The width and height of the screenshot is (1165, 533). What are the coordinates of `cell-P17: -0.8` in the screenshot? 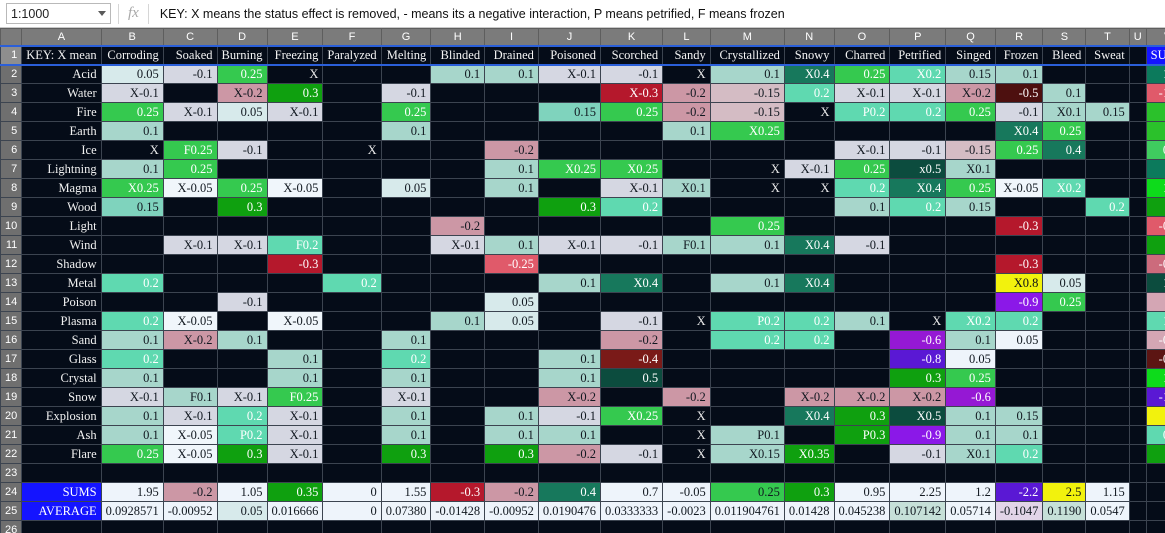 It's located at (918, 359).